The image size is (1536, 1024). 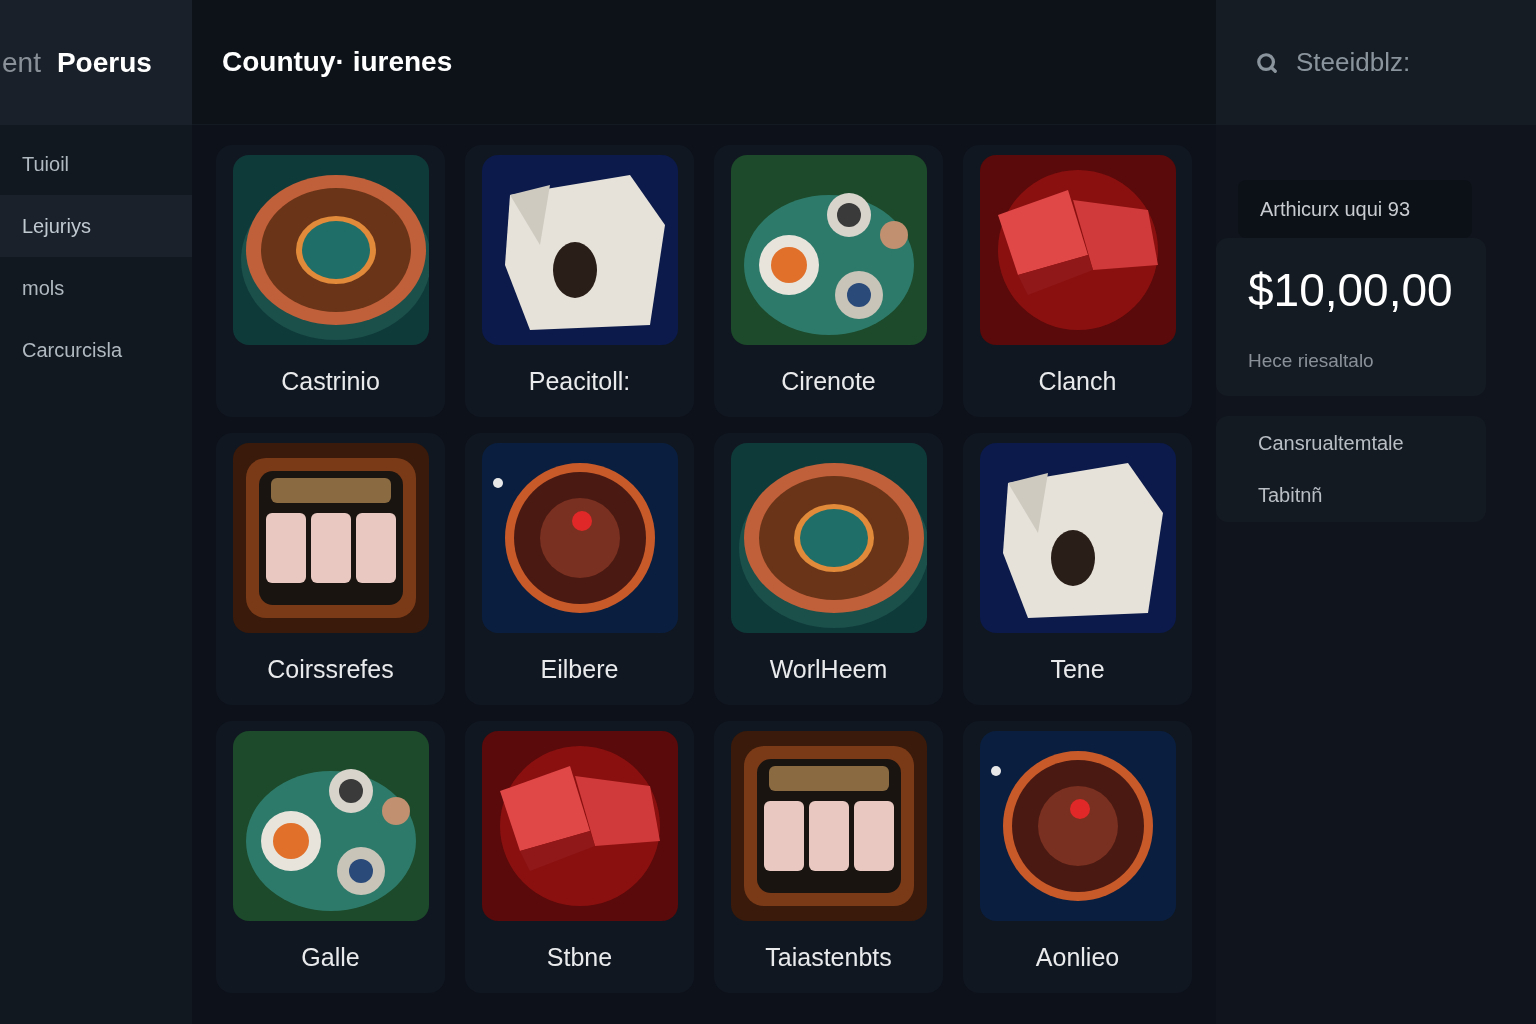 What do you see at coordinates (337, 62) in the screenshot?
I see `page-title: Countuy· iurenes` at bounding box center [337, 62].